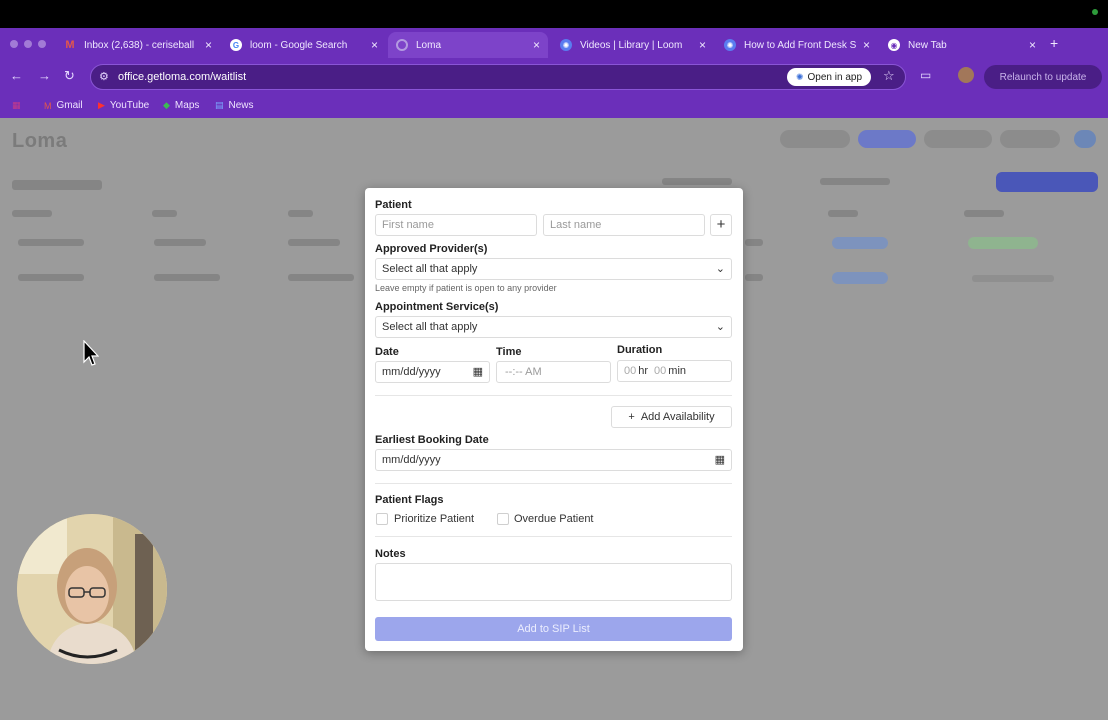 The height and width of the screenshot is (720, 1108). I want to click on time-label: Time, so click(509, 352).